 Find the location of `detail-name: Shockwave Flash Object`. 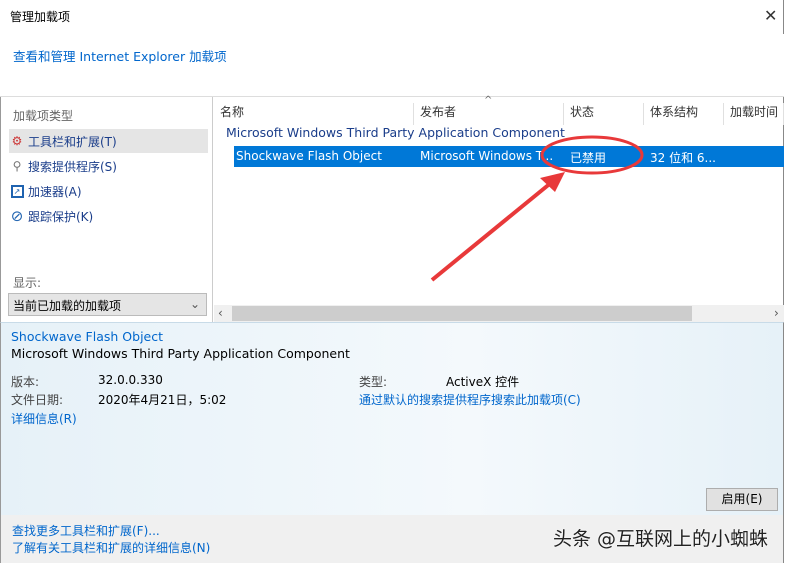

detail-name: Shockwave Flash Object is located at coordinates (87, 336).